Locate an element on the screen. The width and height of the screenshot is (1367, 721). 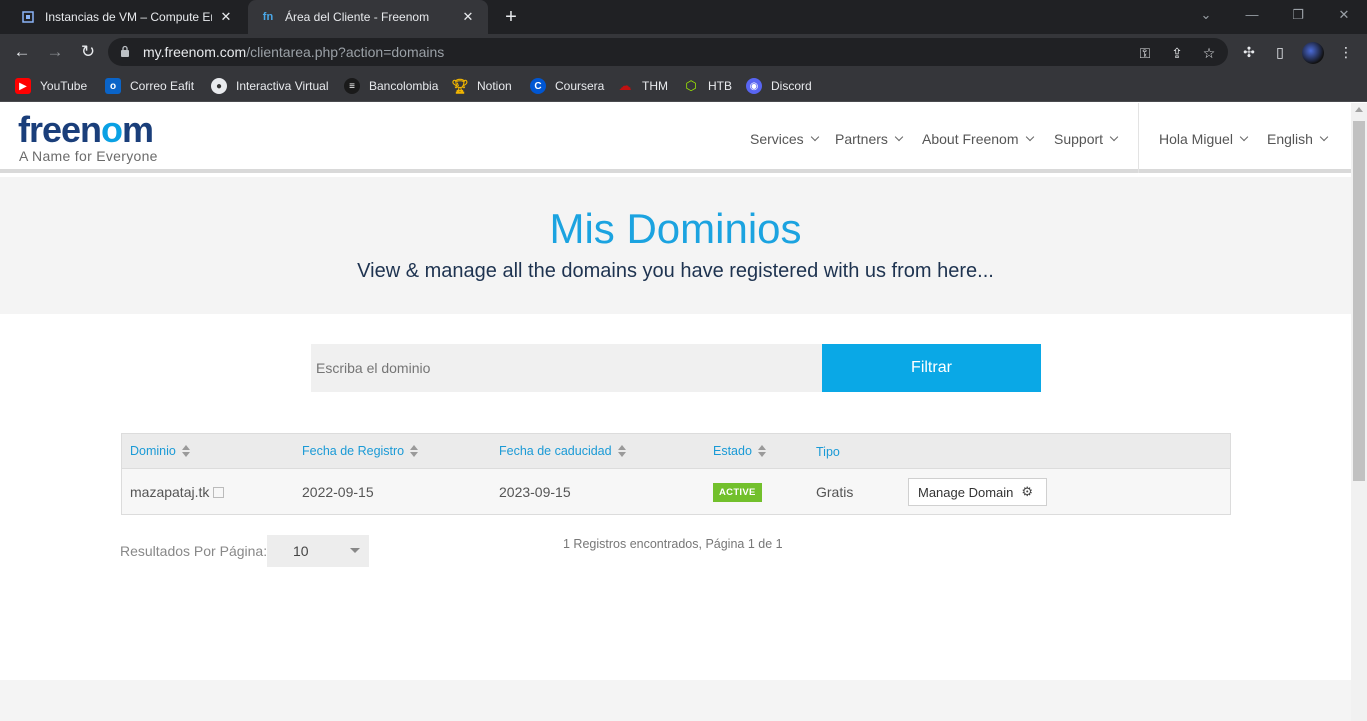
nav-about: About Freenom is located at coordinates (978, 139).